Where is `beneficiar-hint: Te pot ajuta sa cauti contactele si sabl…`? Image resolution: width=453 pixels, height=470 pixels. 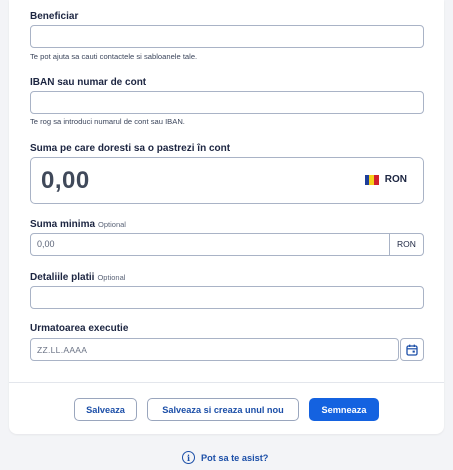
beneficiar-hint: Te pot ajuta sa cauti contactele si sabl… is located at coordinates (114, 56).